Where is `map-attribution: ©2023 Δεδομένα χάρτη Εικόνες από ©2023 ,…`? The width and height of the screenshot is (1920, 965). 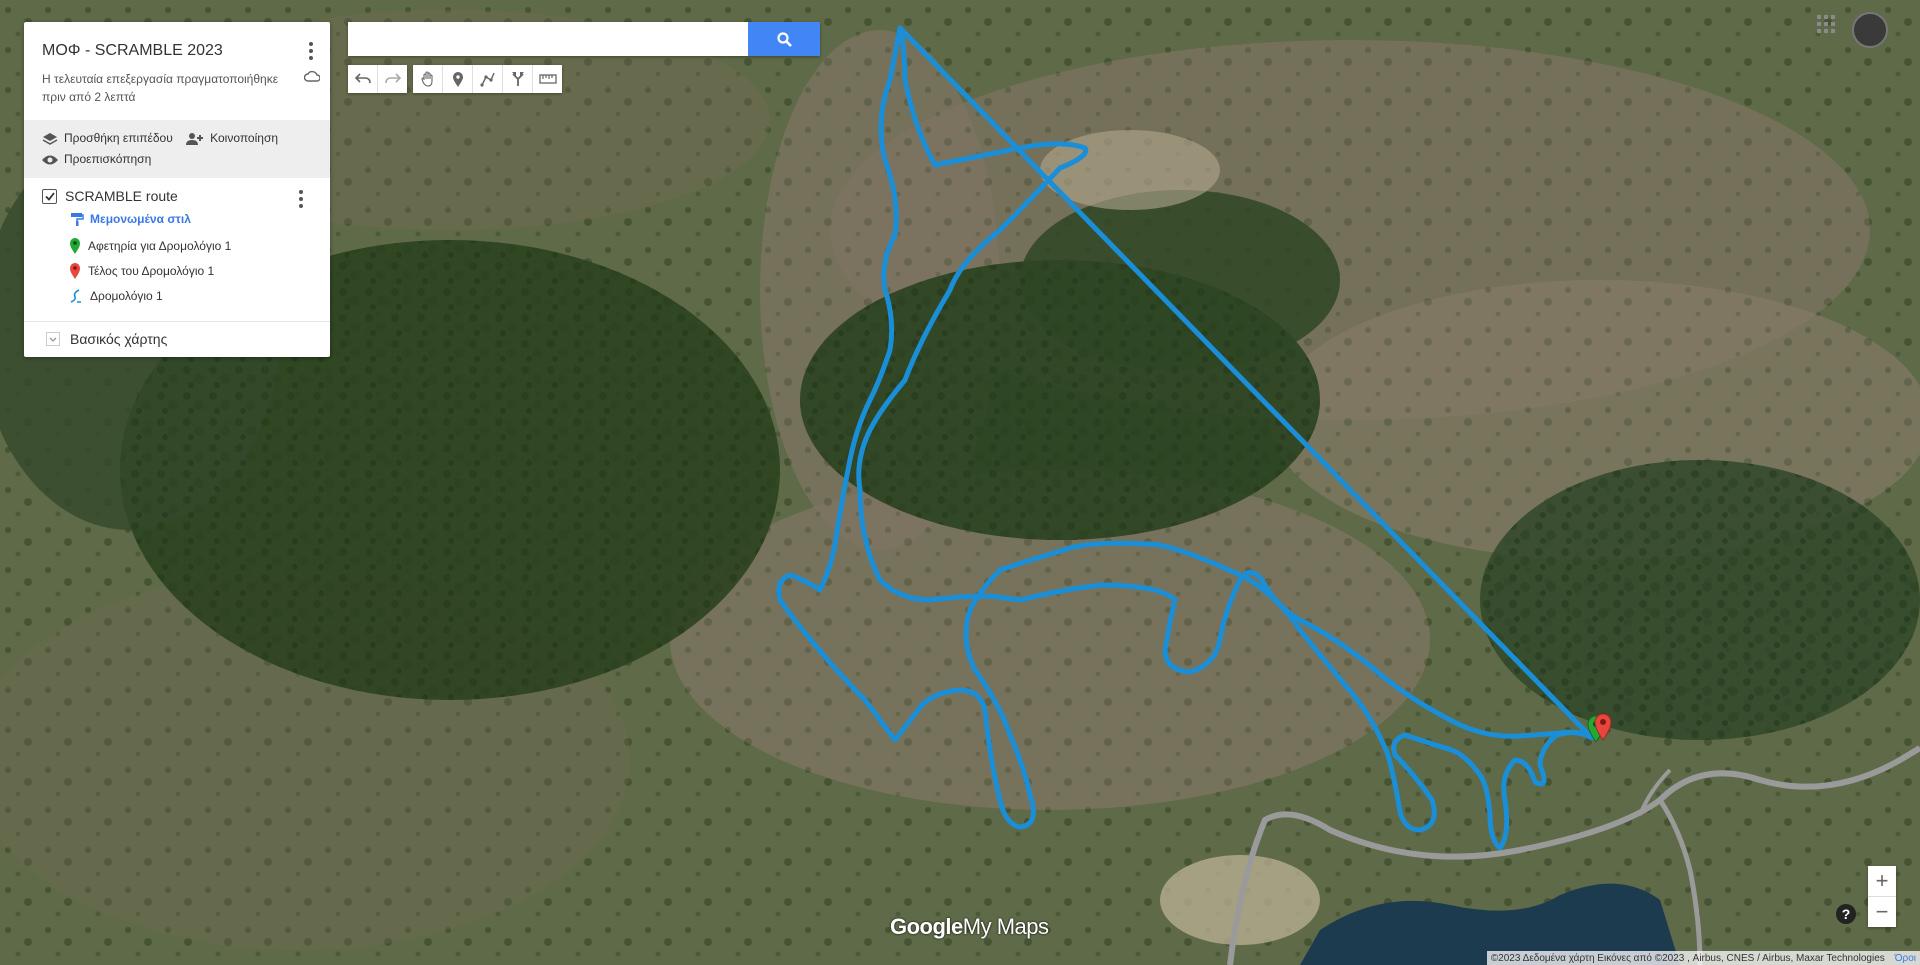
map-attribution: ©2023 Δεδομένα χάρτη Εικόνες από ©2023 ,… is located at coordinates (1703, 958).